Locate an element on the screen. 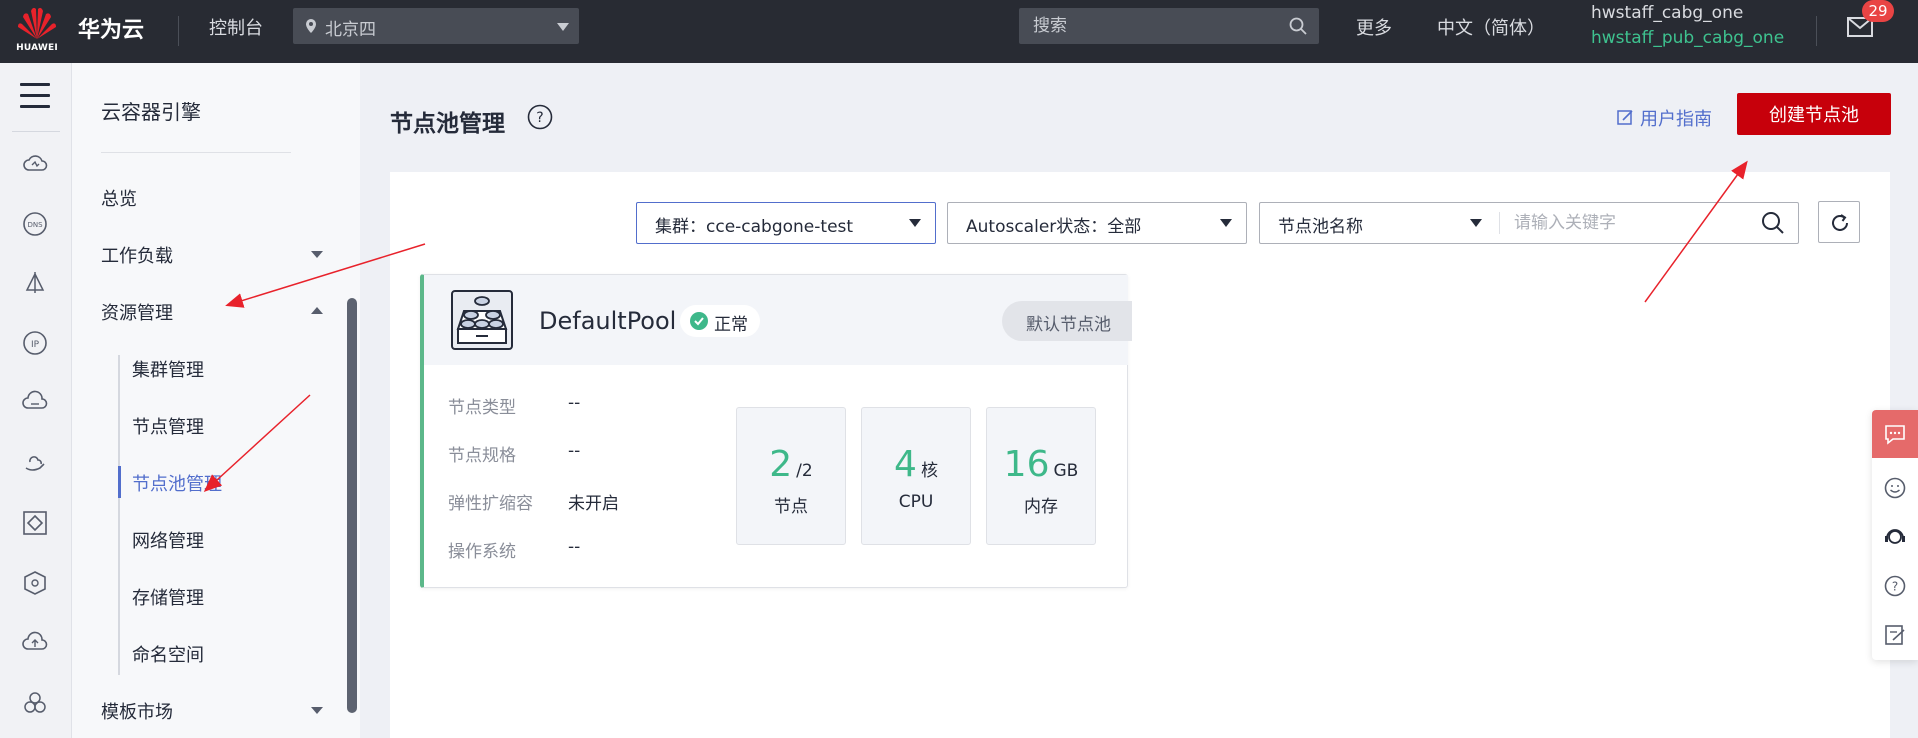 The height and width of the screenshot is (738, 1918). mail-count-badge: 29 is located at coordinates (1878, 11).